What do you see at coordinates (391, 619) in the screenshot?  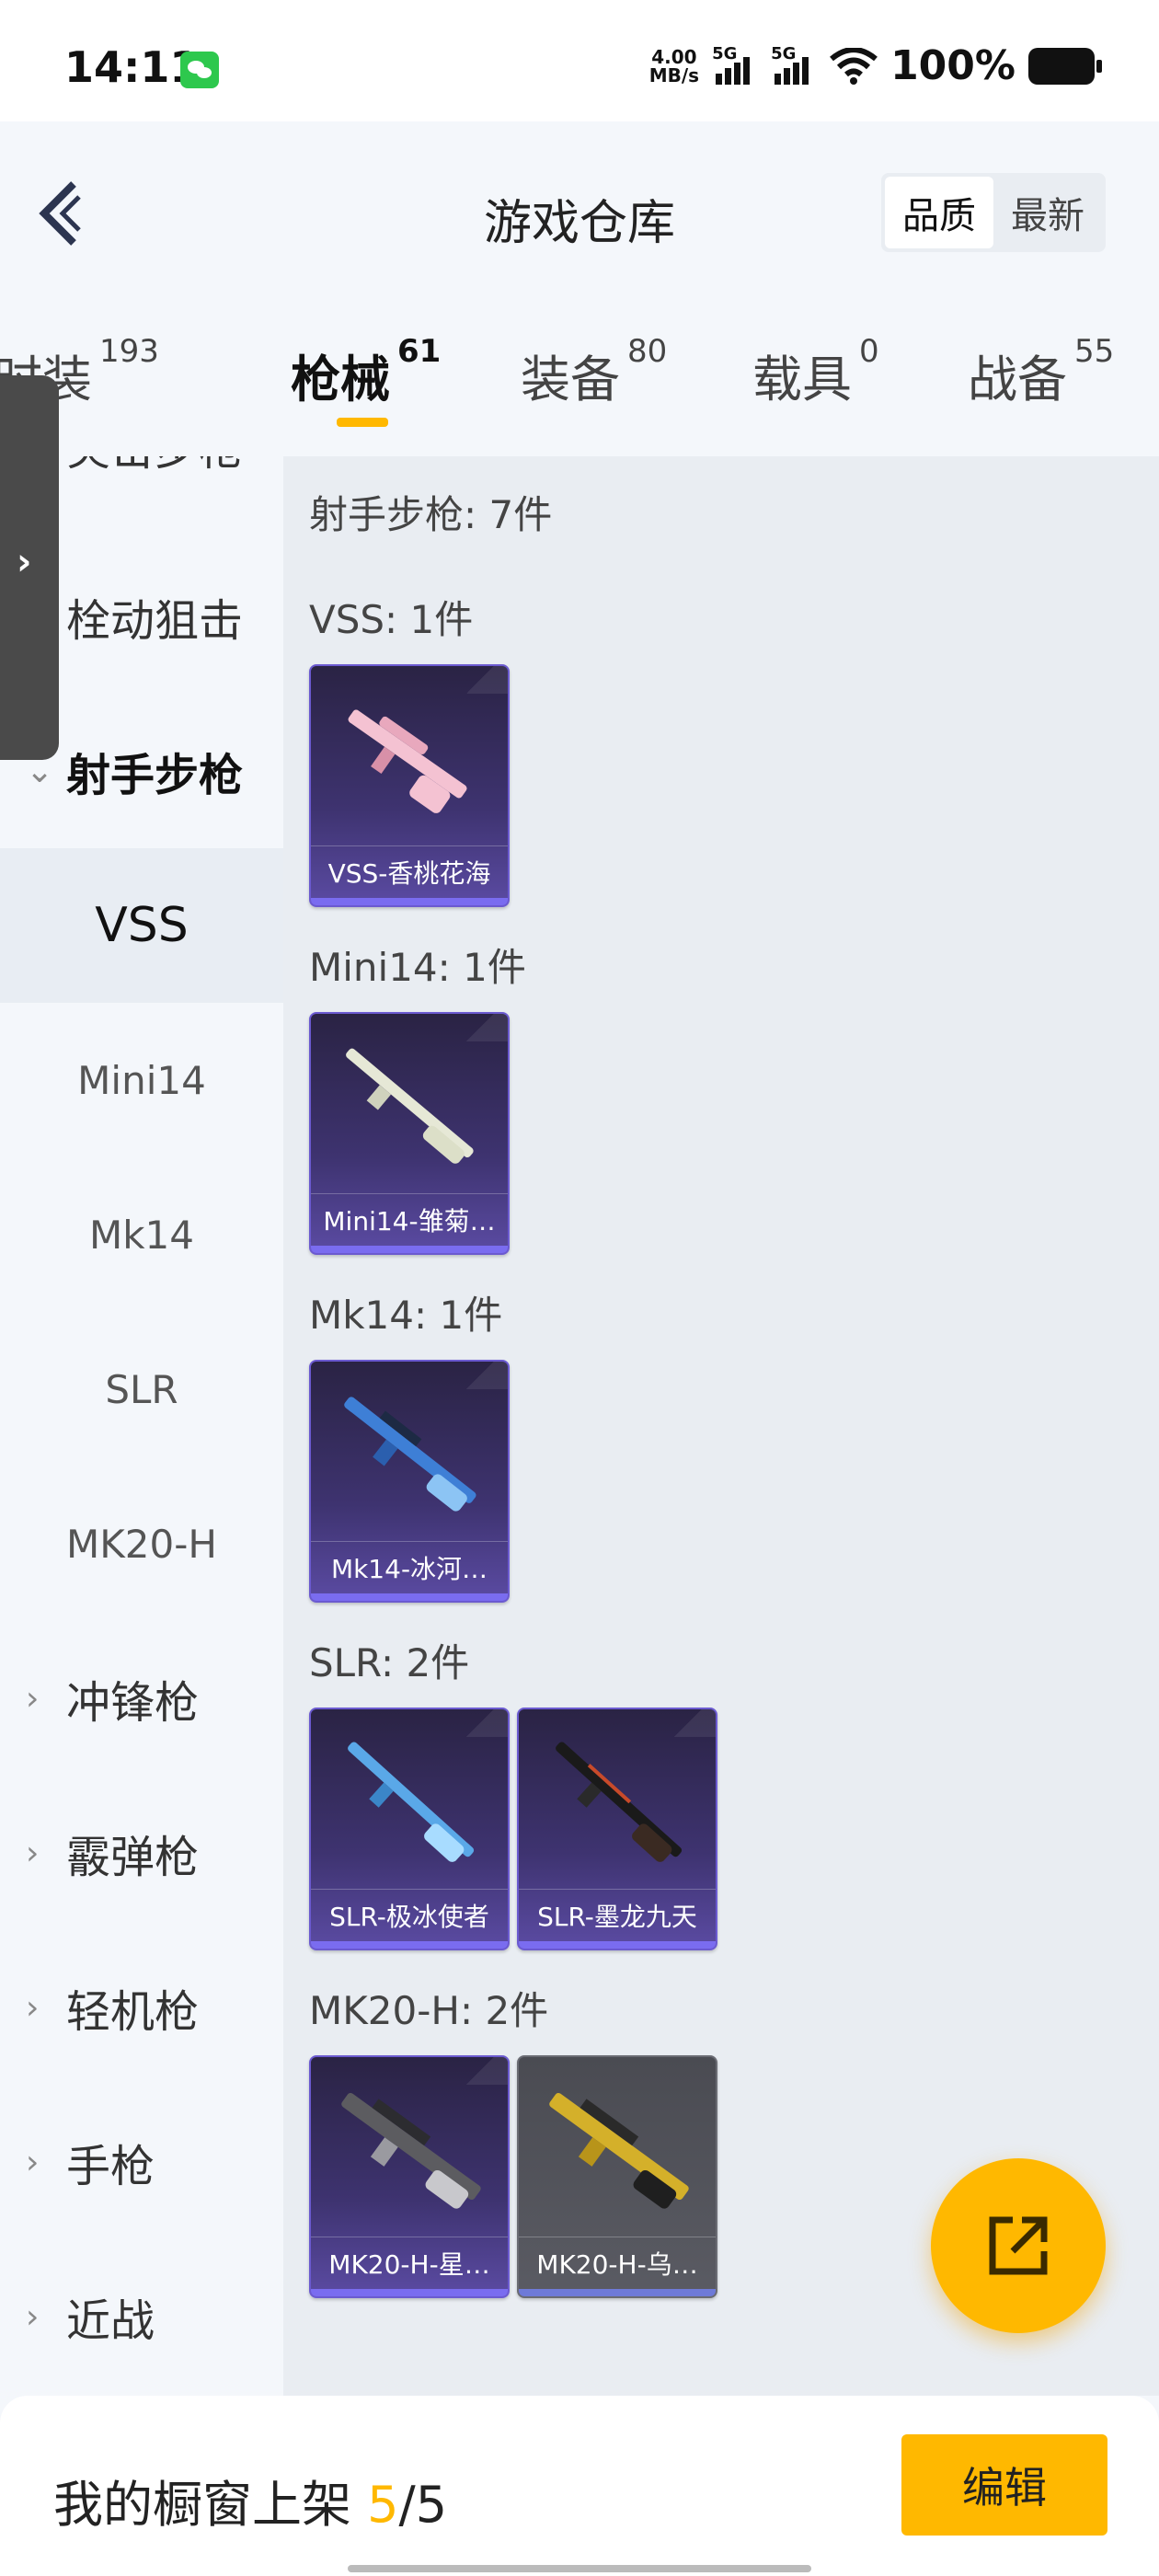 I see `section-title: VSS: 1件` at bounding box center [391, 619].